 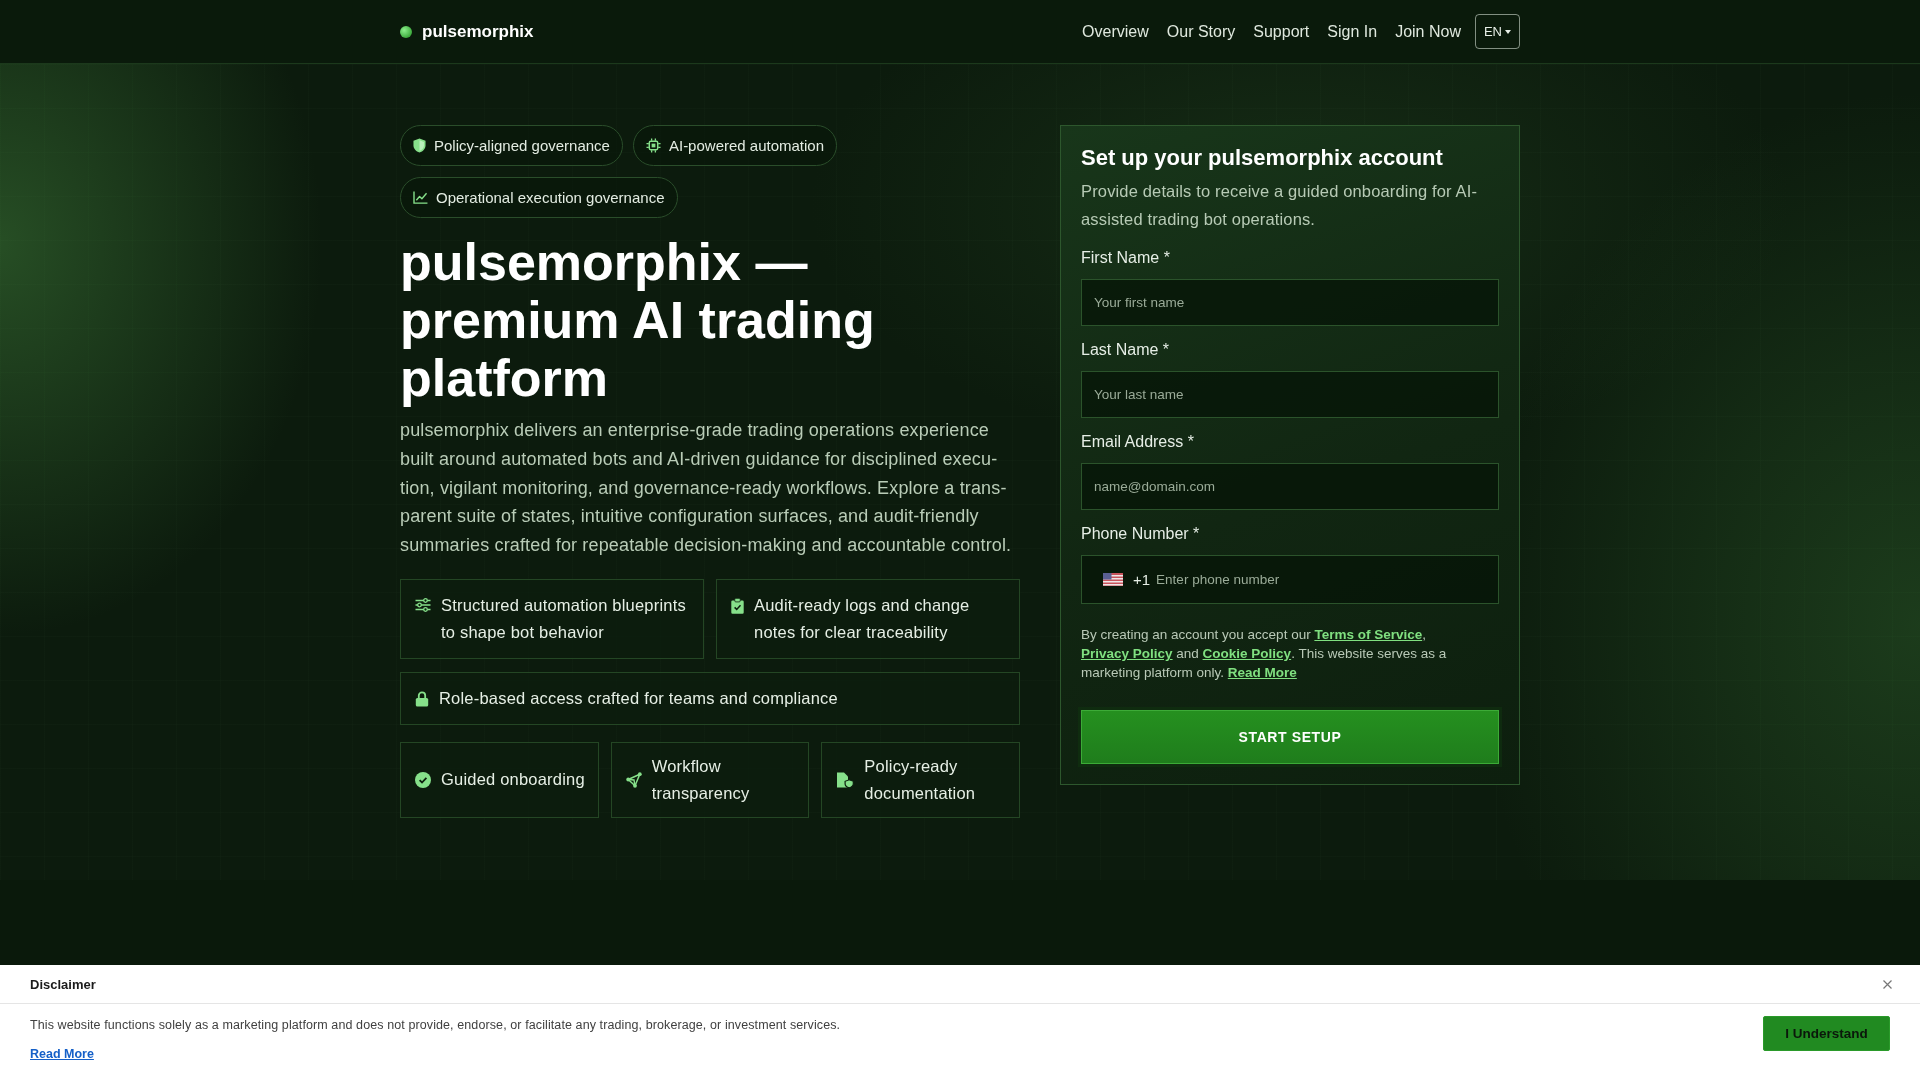 I want to click on tag-label: AI-powered automation, so click(x=746, y=145).